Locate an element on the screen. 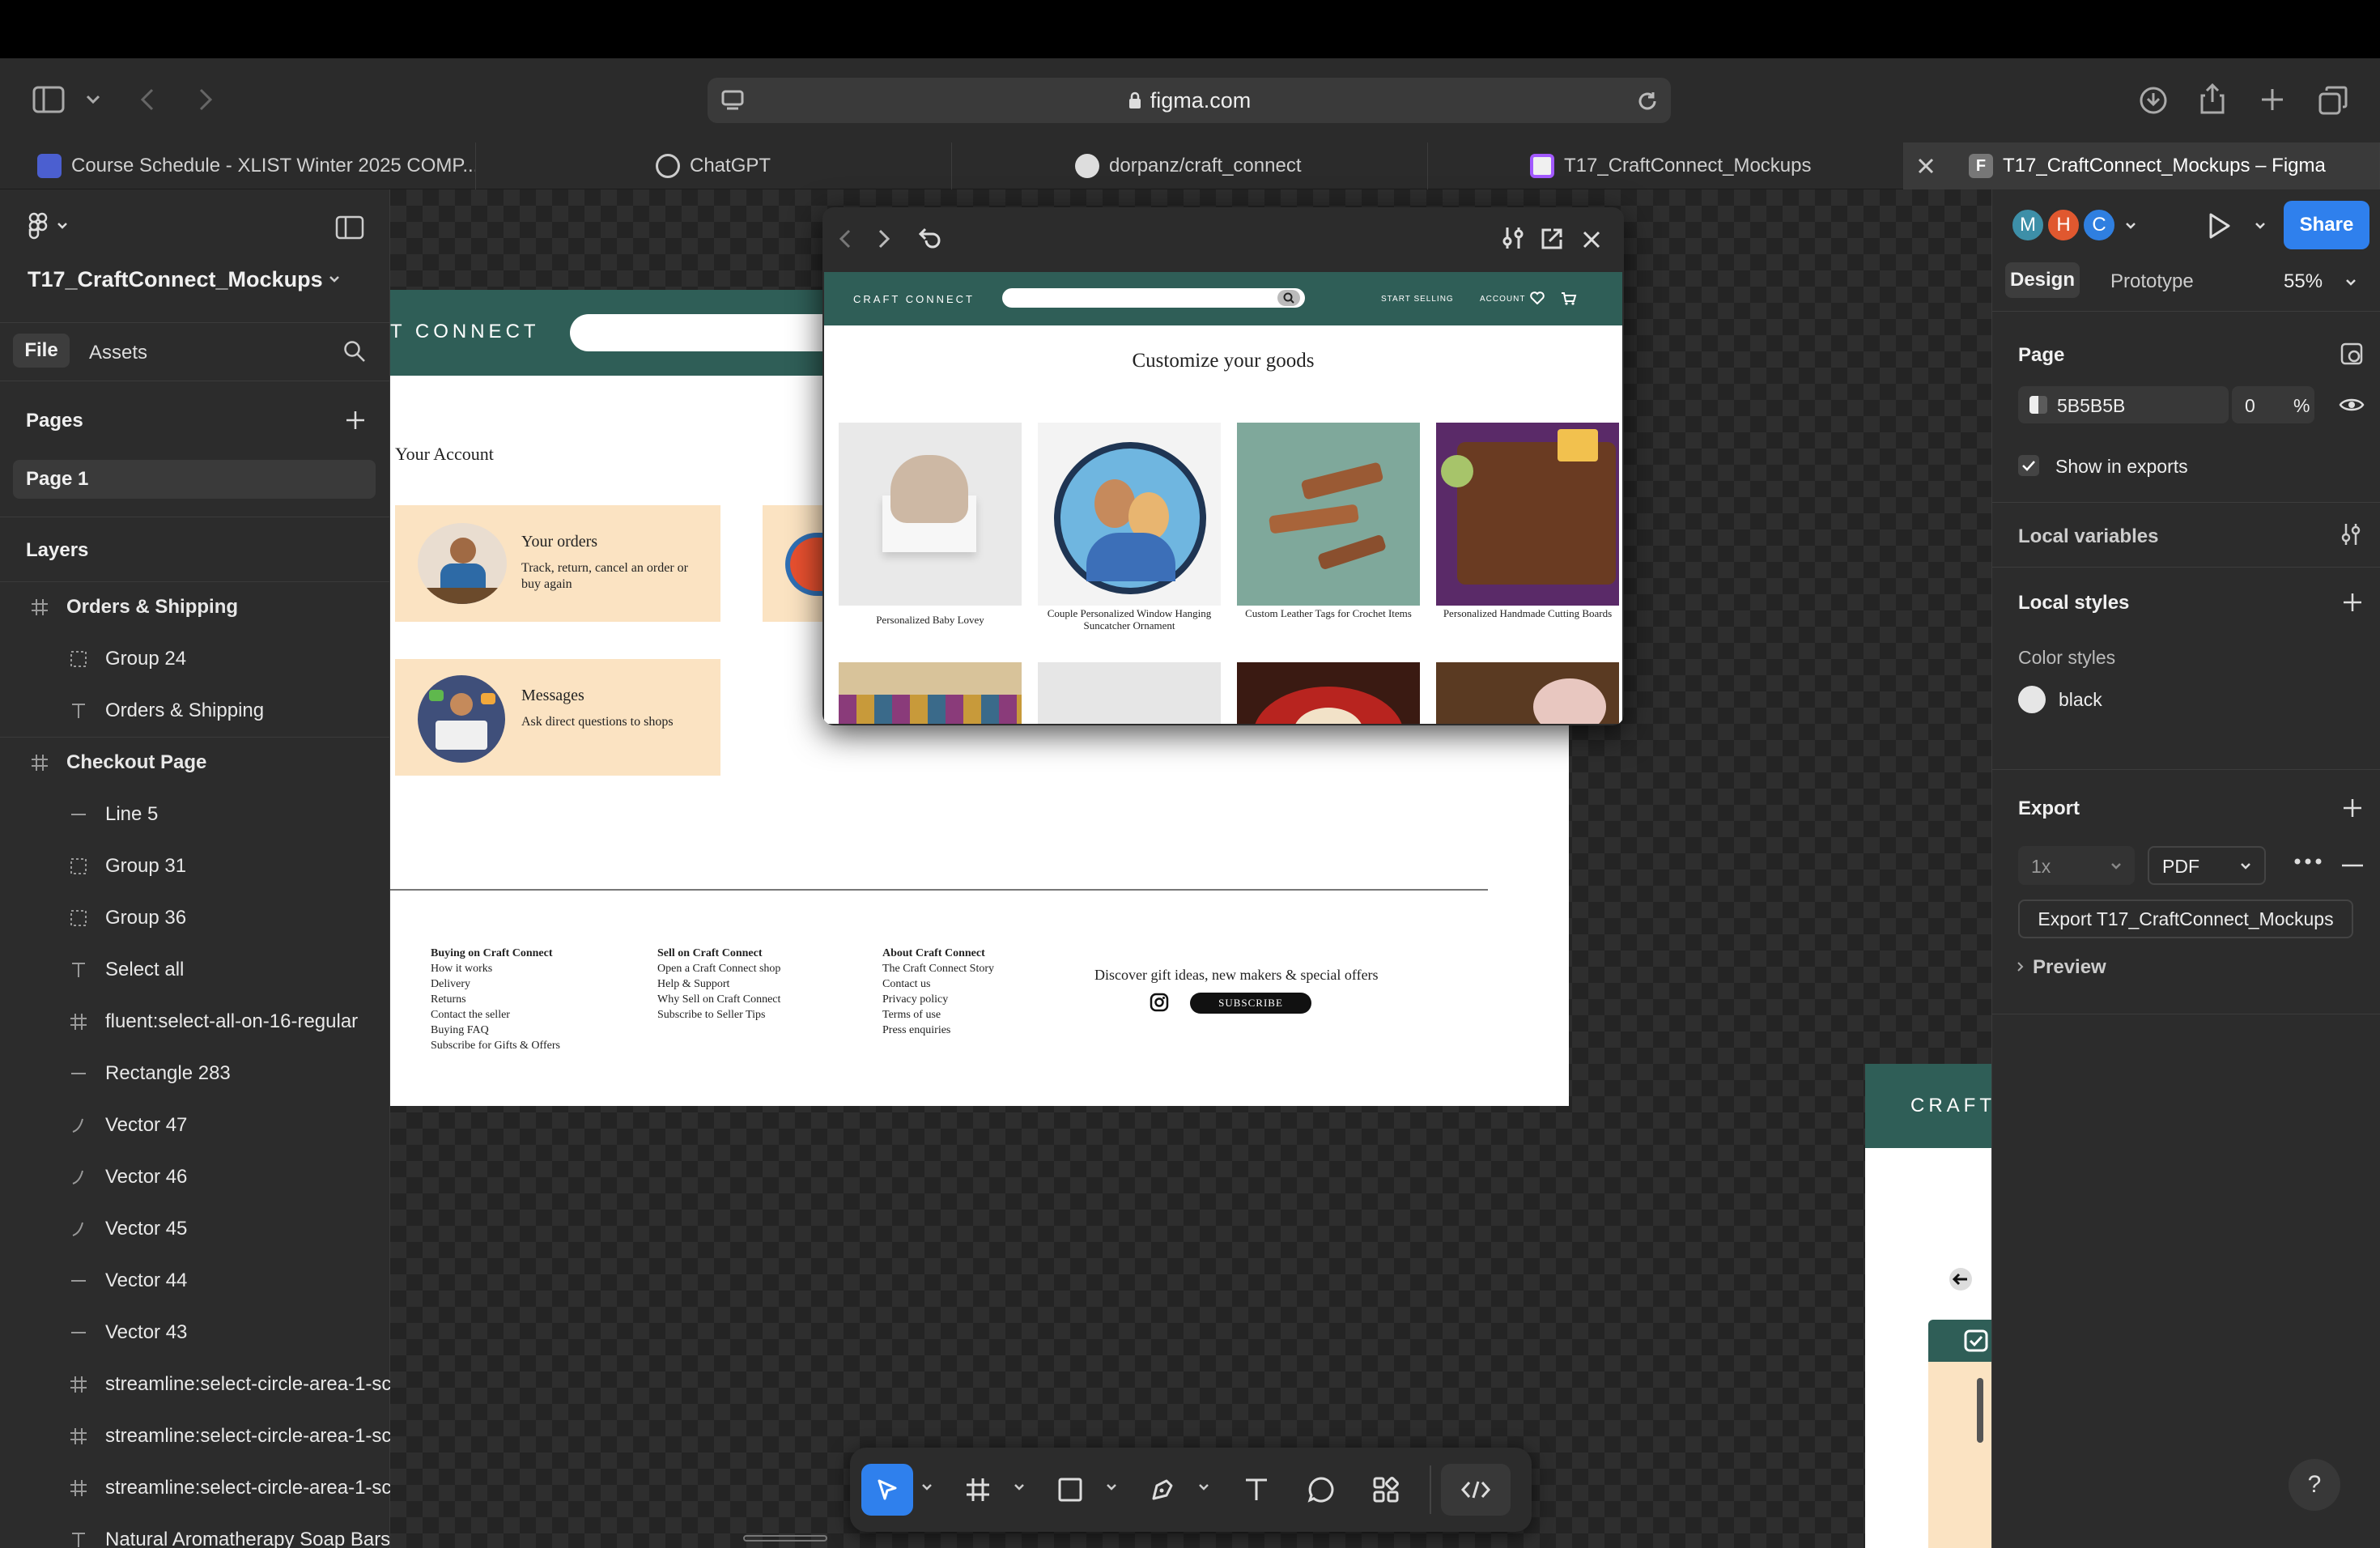 The image size is (2380, 1548). page-styles-icon is located at coordinates (2351, 354).